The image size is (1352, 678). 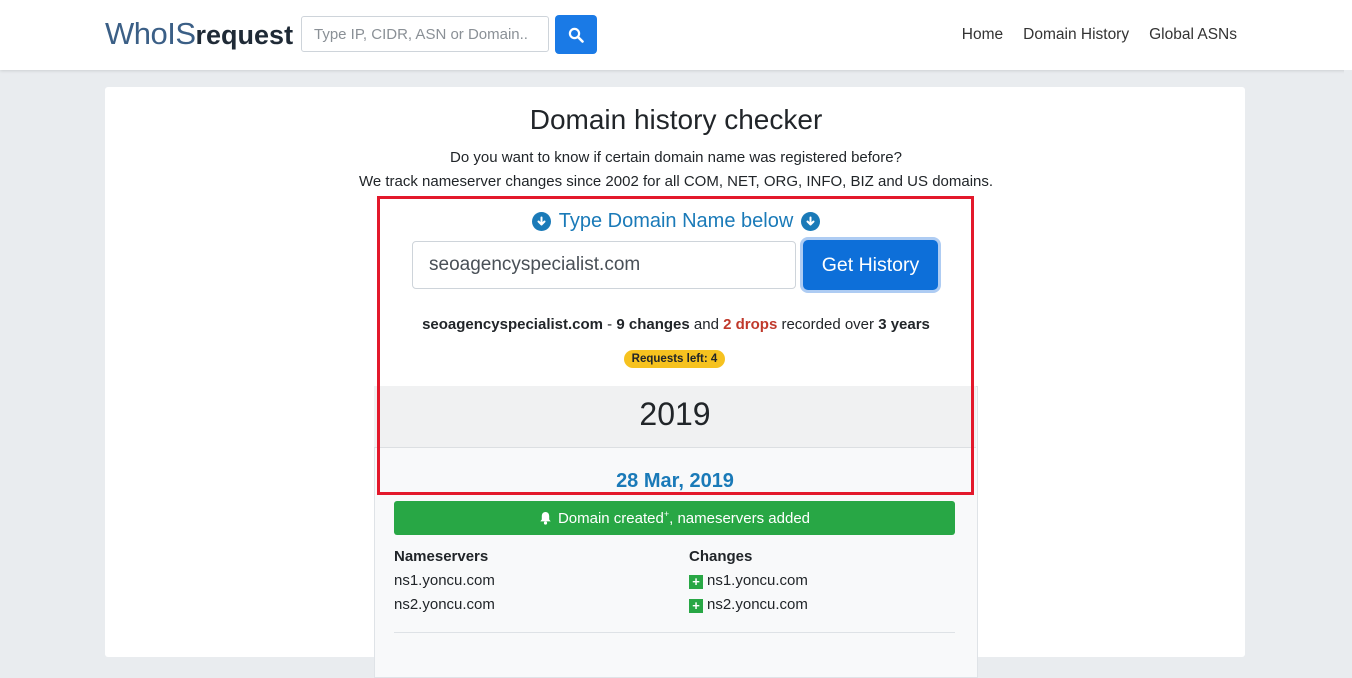 I want to click on nameservers-header: Nameservers, so click(x=441, y=556).